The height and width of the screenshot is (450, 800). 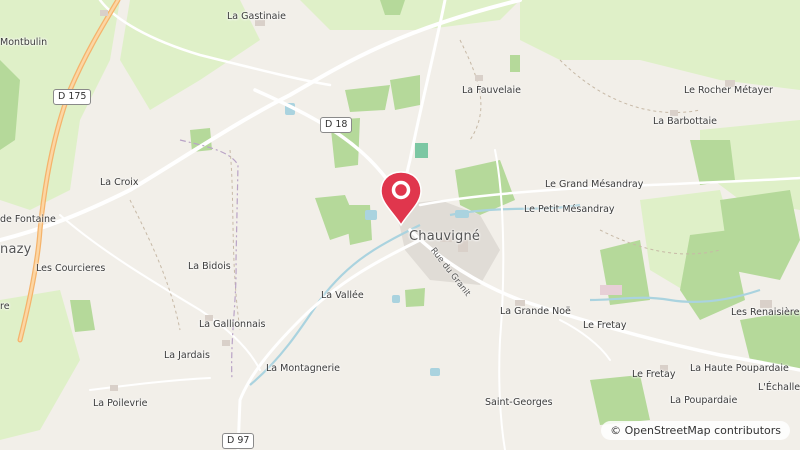 What do you see at coordinates (5, 306) in the screenshot?
I see `place-label: re` at bounding box center [5, 306].